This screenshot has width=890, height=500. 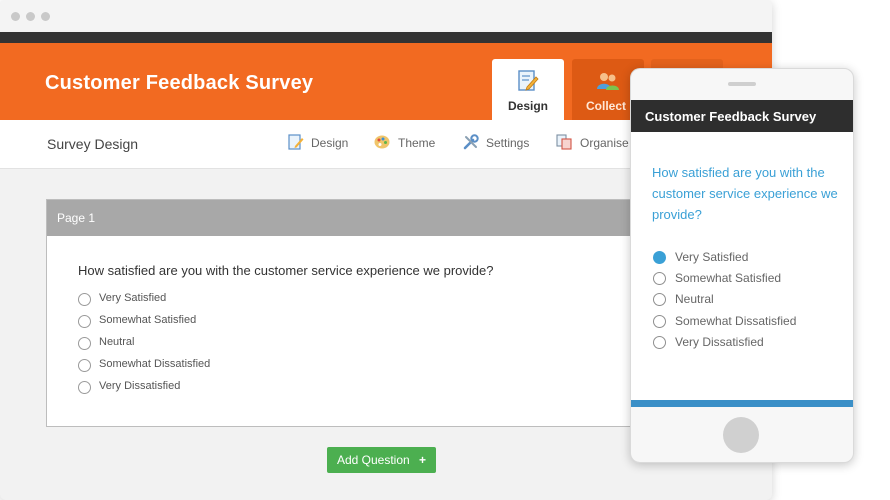 I want to click on subnav-organise: Organise, so click(x=604, y=143).